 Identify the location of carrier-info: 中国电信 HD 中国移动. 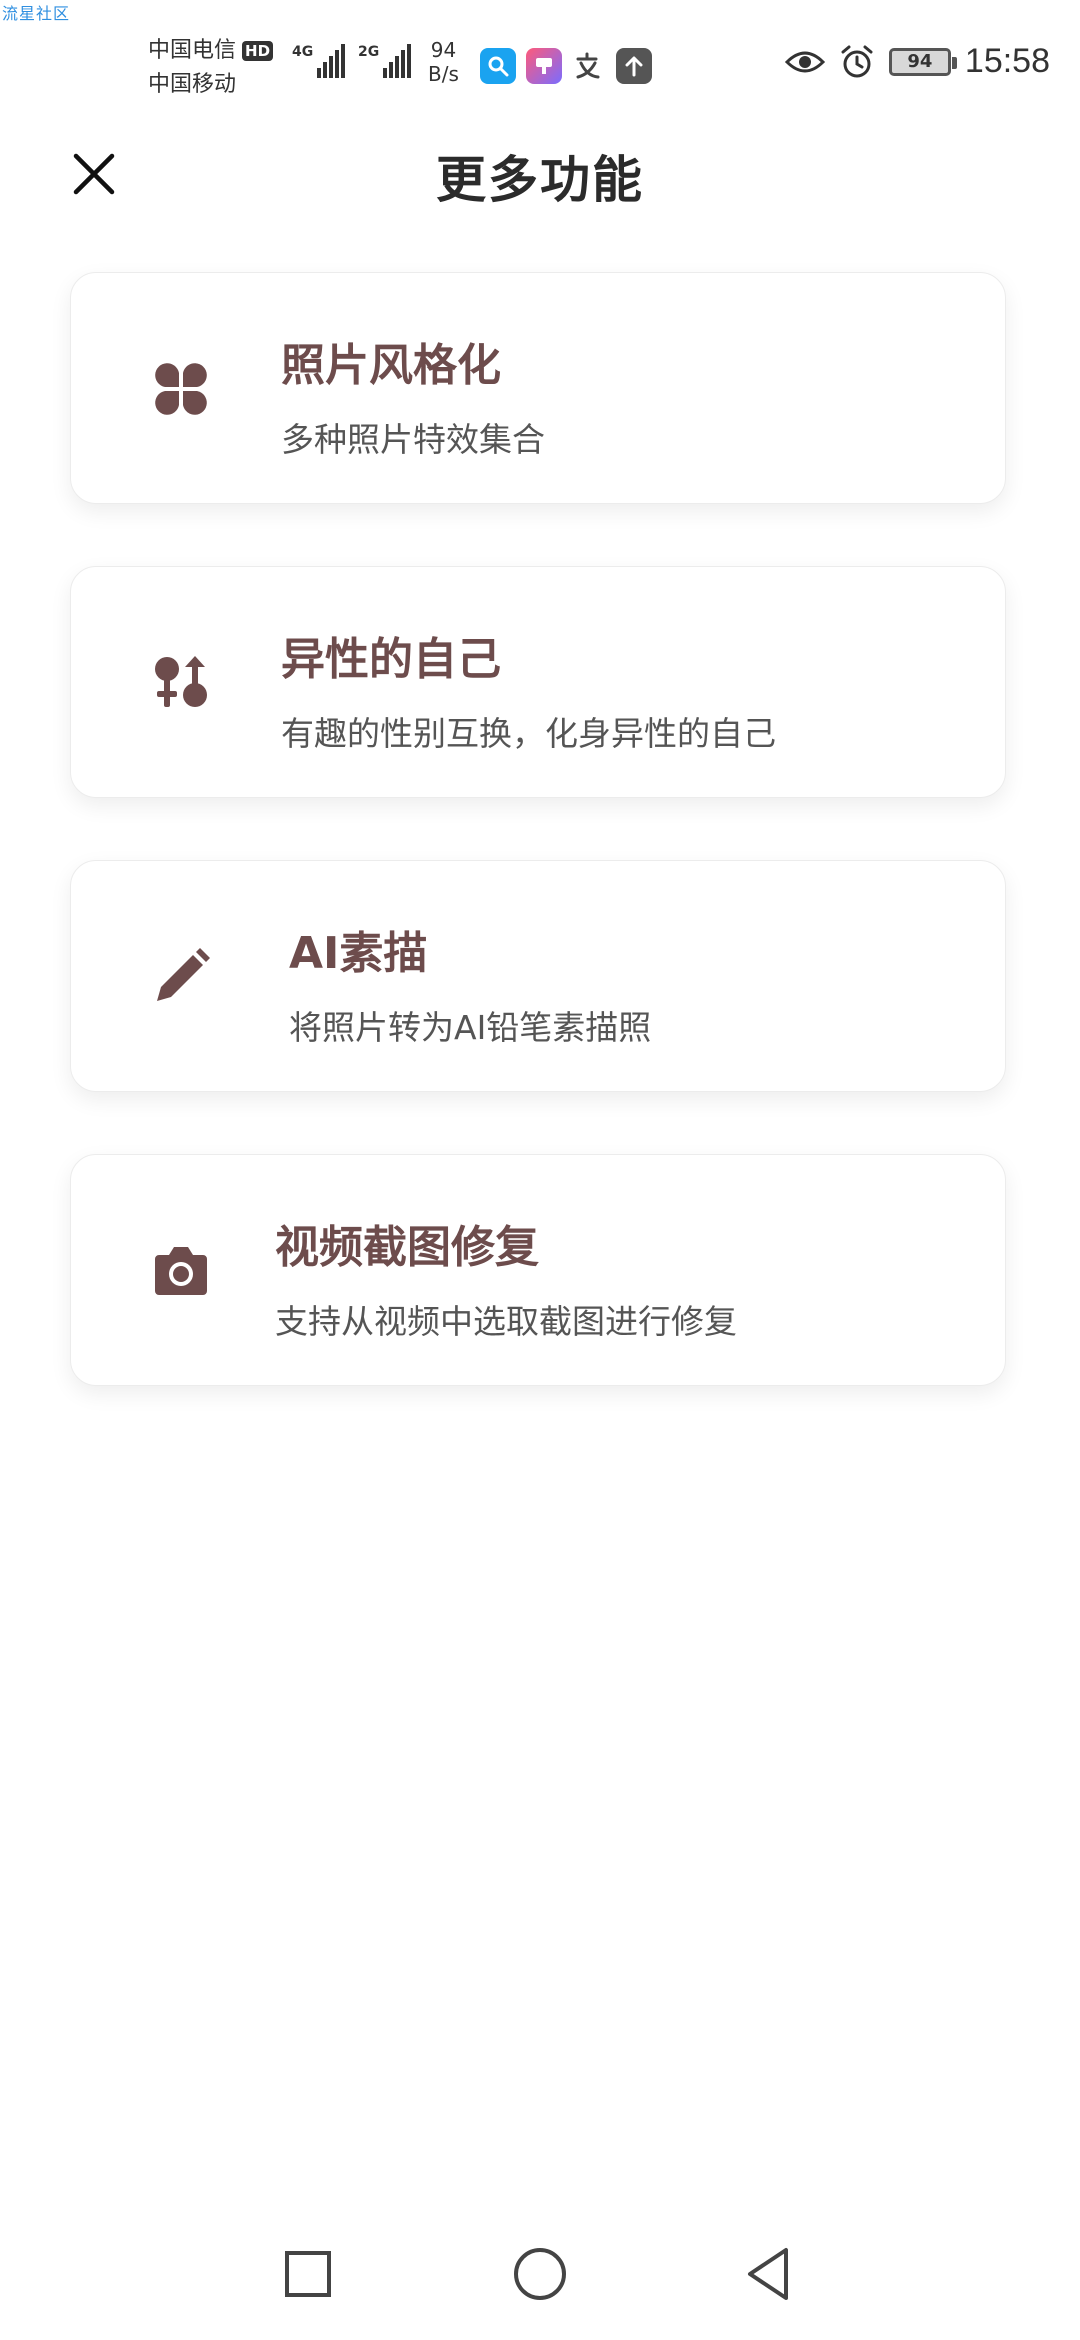
(211, 68).